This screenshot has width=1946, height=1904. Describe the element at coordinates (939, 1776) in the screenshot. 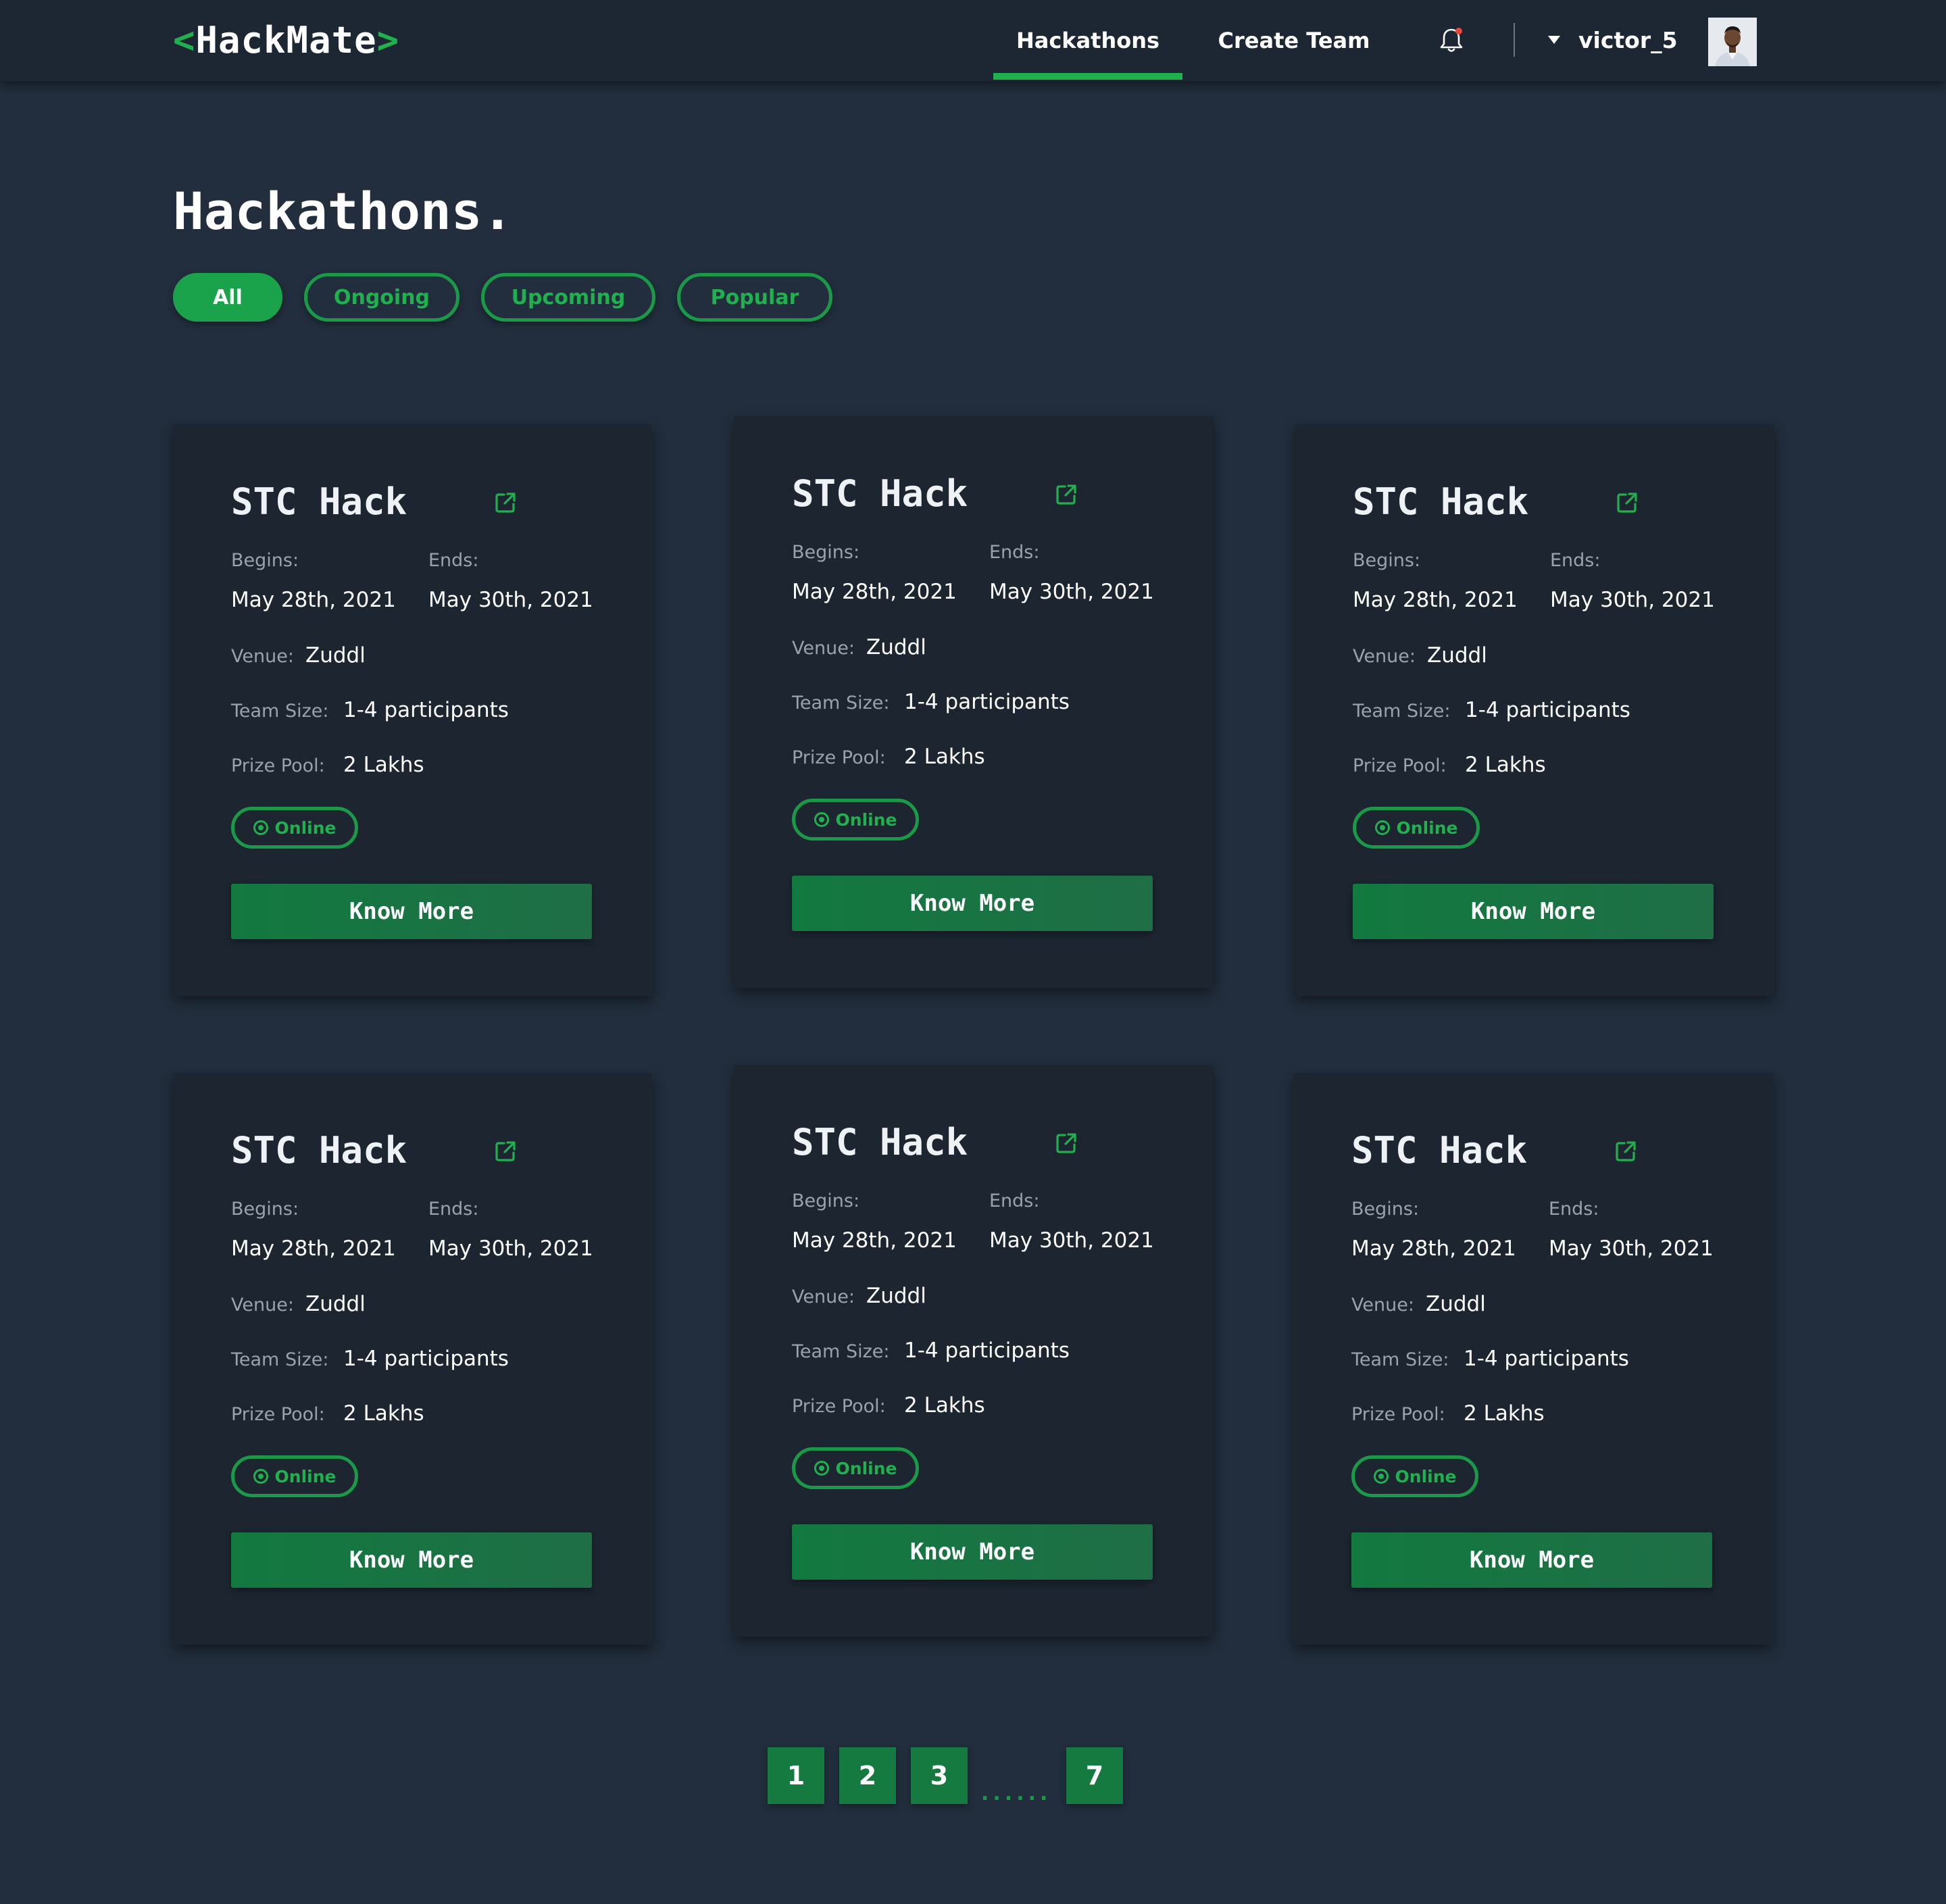

I see `page-button-3: 3` at that location.